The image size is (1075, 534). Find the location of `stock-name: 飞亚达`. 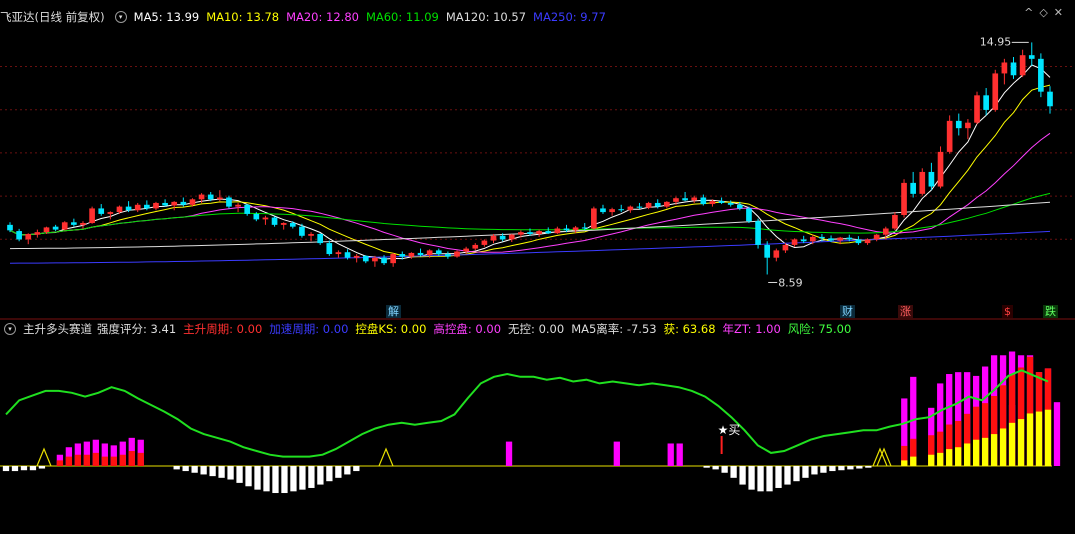

stock-name: 飞亚达 is located at coordinates (17, 17).